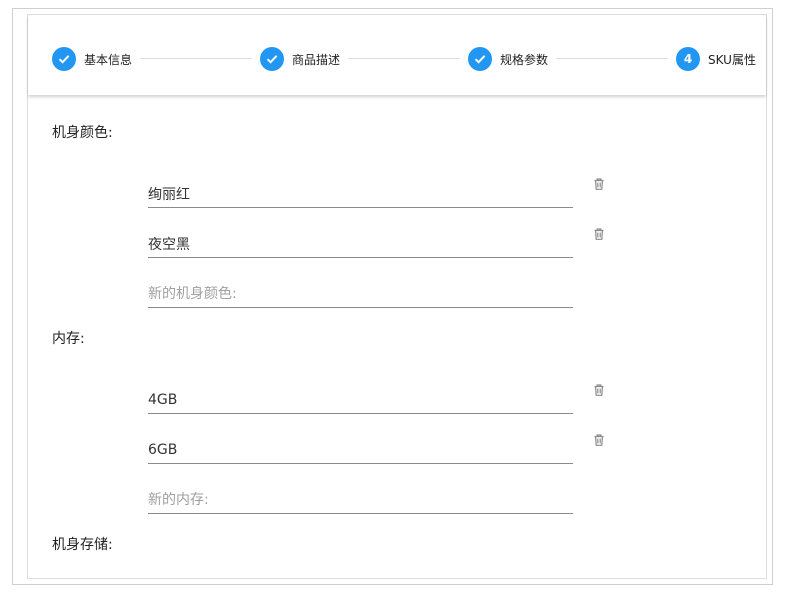 This screenshot has width=787, height=595. I want to click on step-product-description: 商品描述, so click(300, 59).